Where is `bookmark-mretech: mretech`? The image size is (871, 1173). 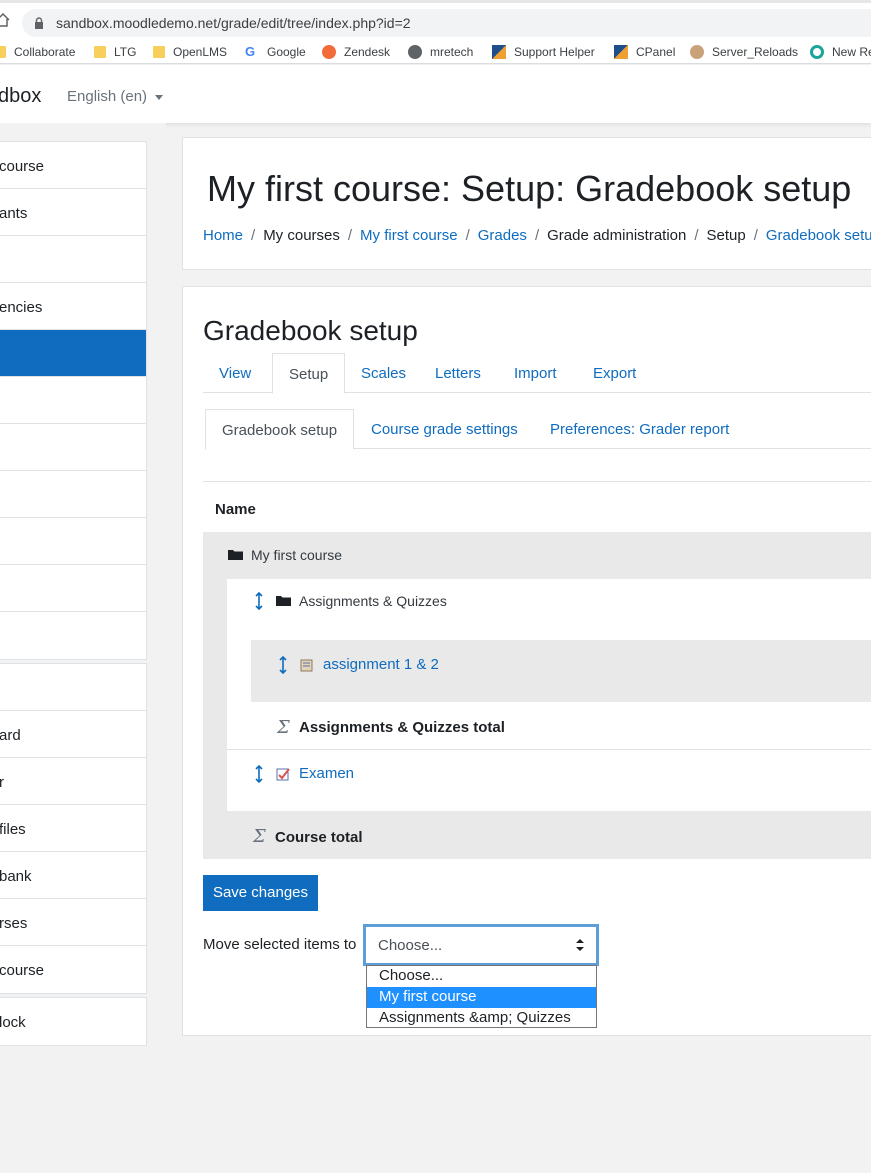
bookmark-mretech: mretech is located at coordinates (440, 52).